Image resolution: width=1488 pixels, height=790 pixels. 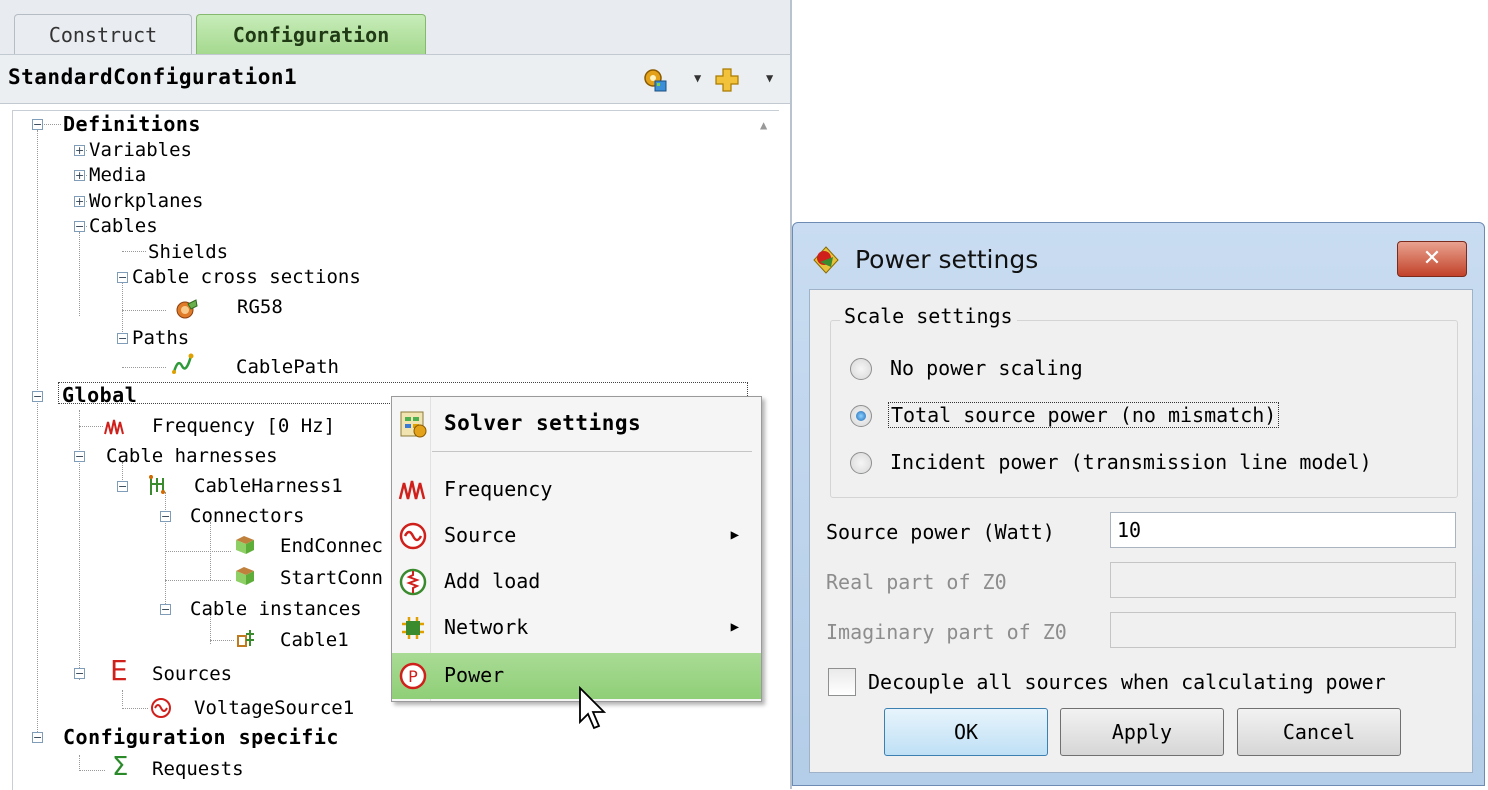 I want to click on tree-node-cables: Cables, so click(x=123, y=226).